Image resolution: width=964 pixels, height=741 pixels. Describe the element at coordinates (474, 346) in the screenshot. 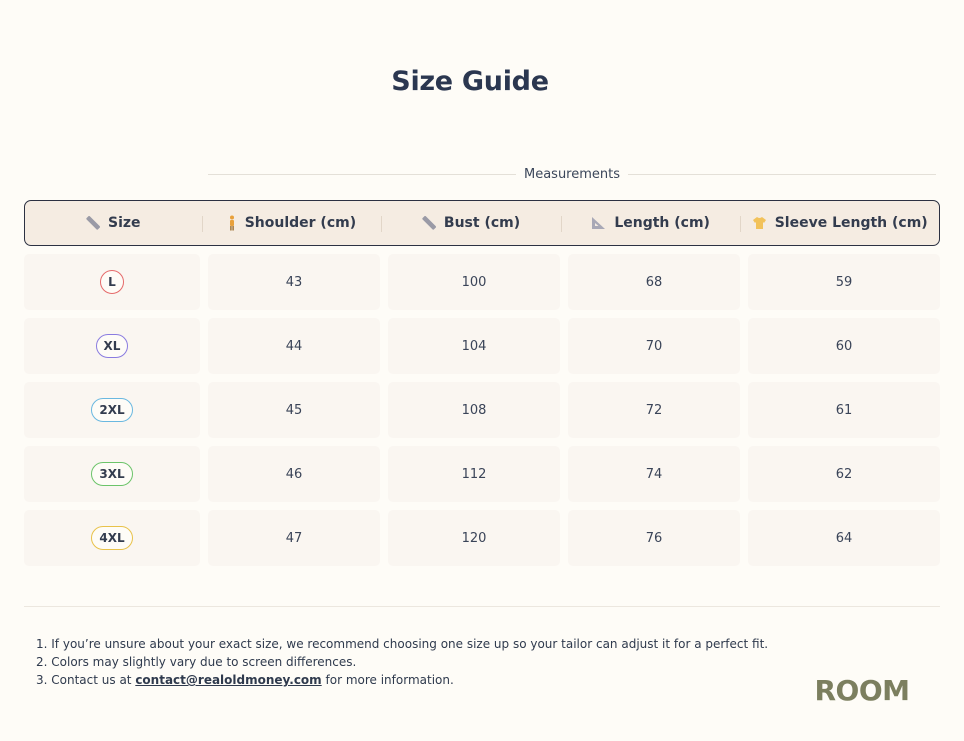

I see `bust-cell: 104` at that location.